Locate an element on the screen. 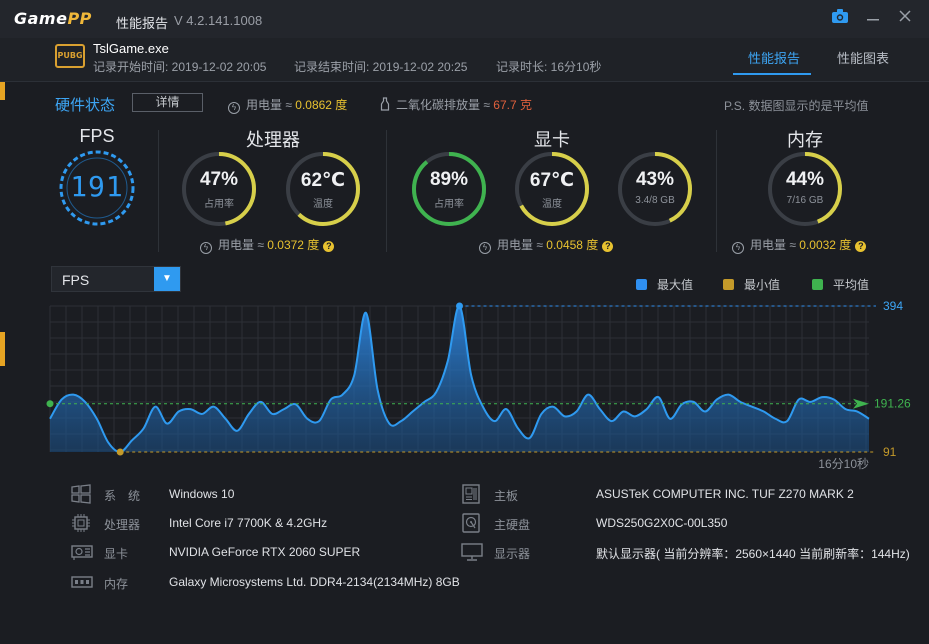  app-version: V 4.2.141.1008 is located at coordinates (218, 20).